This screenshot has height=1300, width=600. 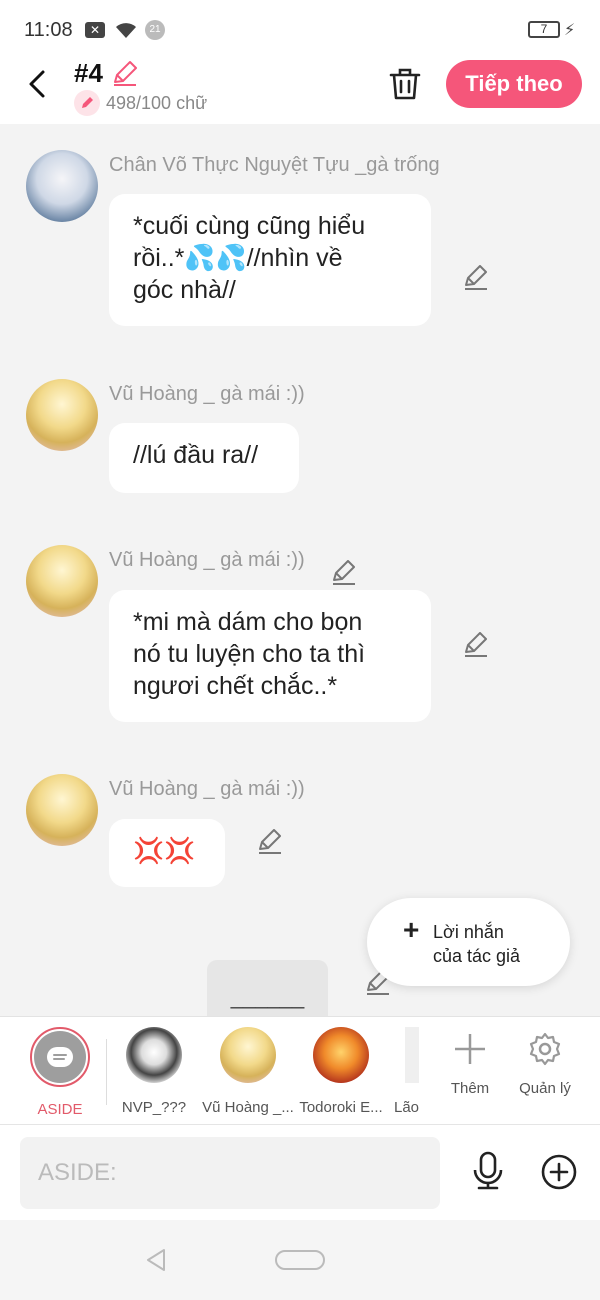 I want to click on system-navigation-bar, so click(x=300, y=1260).